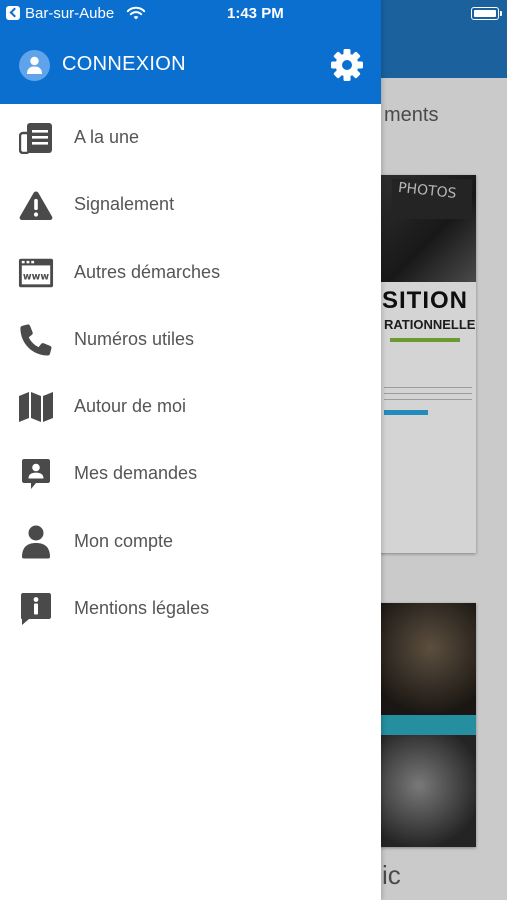 This screenshot has height=900, width=507. I want to click on contact-bubble-icon, so click(36, 474).